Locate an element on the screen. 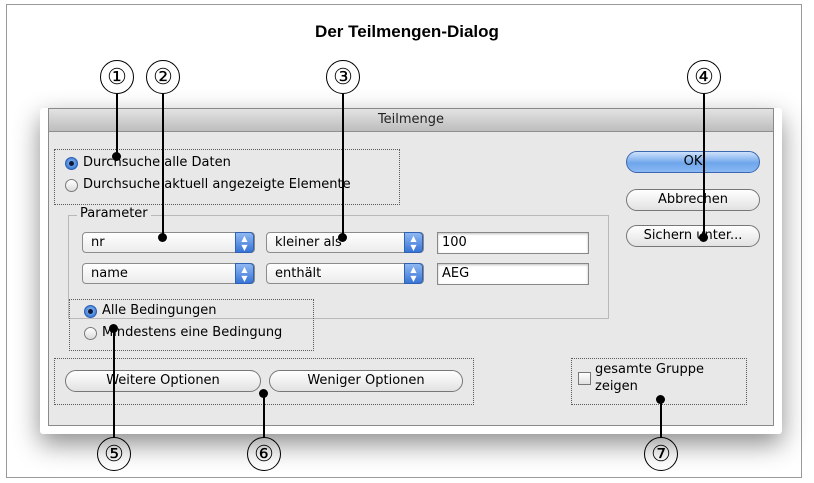 The width and height of the screenshot is (814, 483). field-popup-2: name ▲ ▼ is located at coordinates (168, 273).